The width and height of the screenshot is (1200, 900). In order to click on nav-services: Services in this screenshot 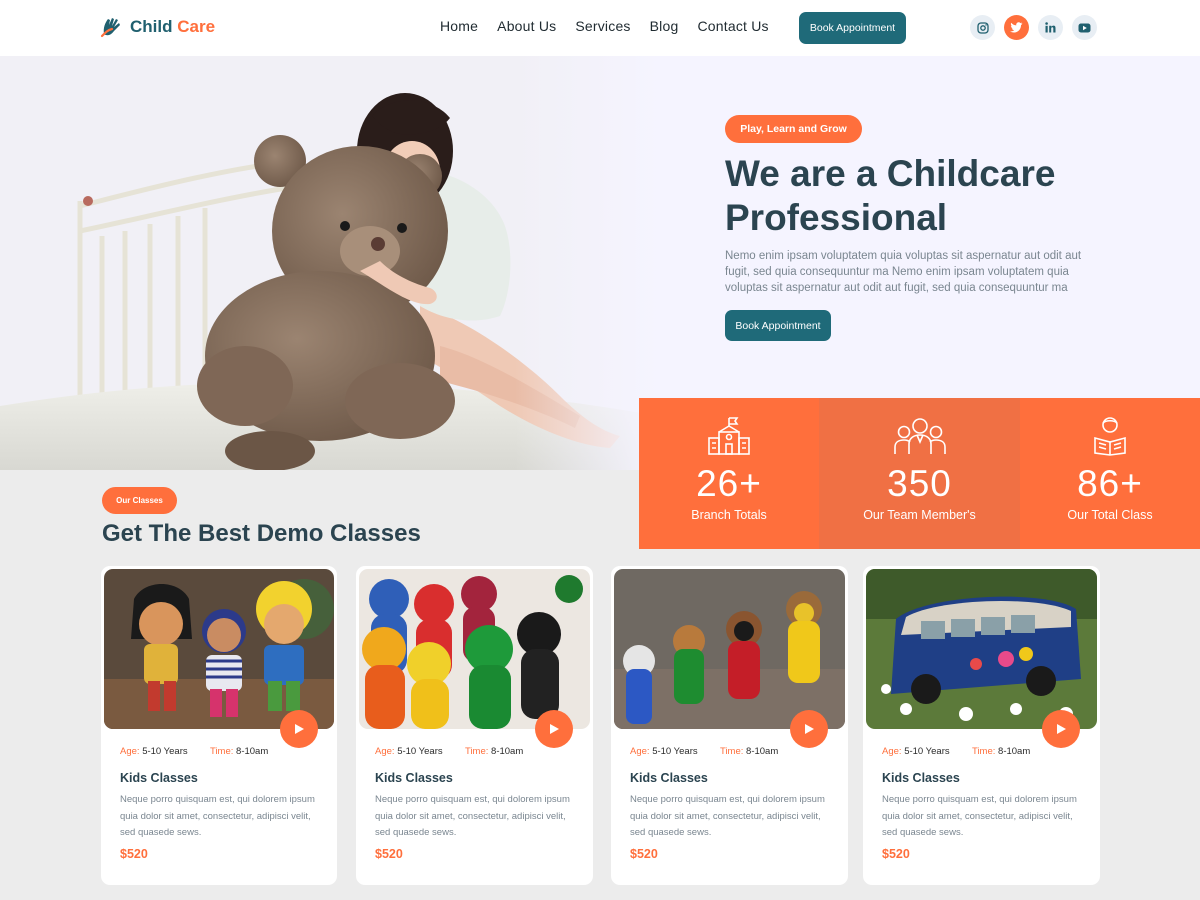, I will do `click(602, 26)`.